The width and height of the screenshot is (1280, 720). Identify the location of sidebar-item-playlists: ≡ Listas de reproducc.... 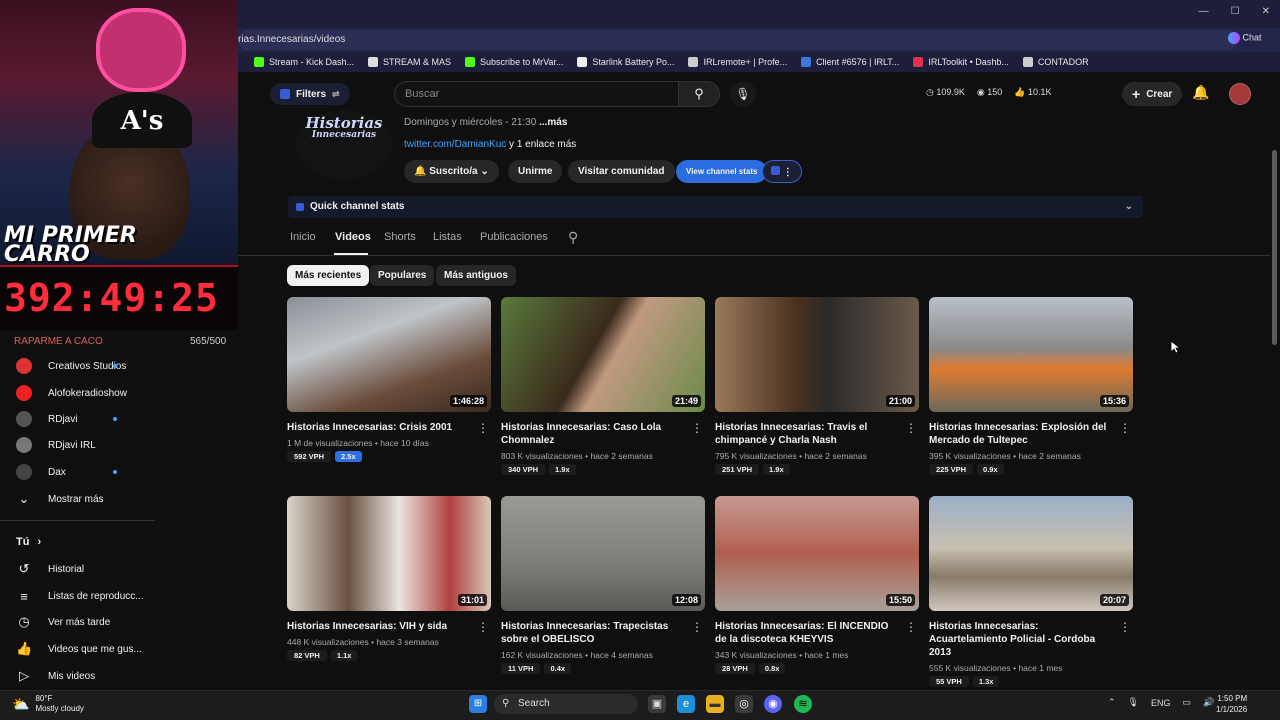
(83, 596).